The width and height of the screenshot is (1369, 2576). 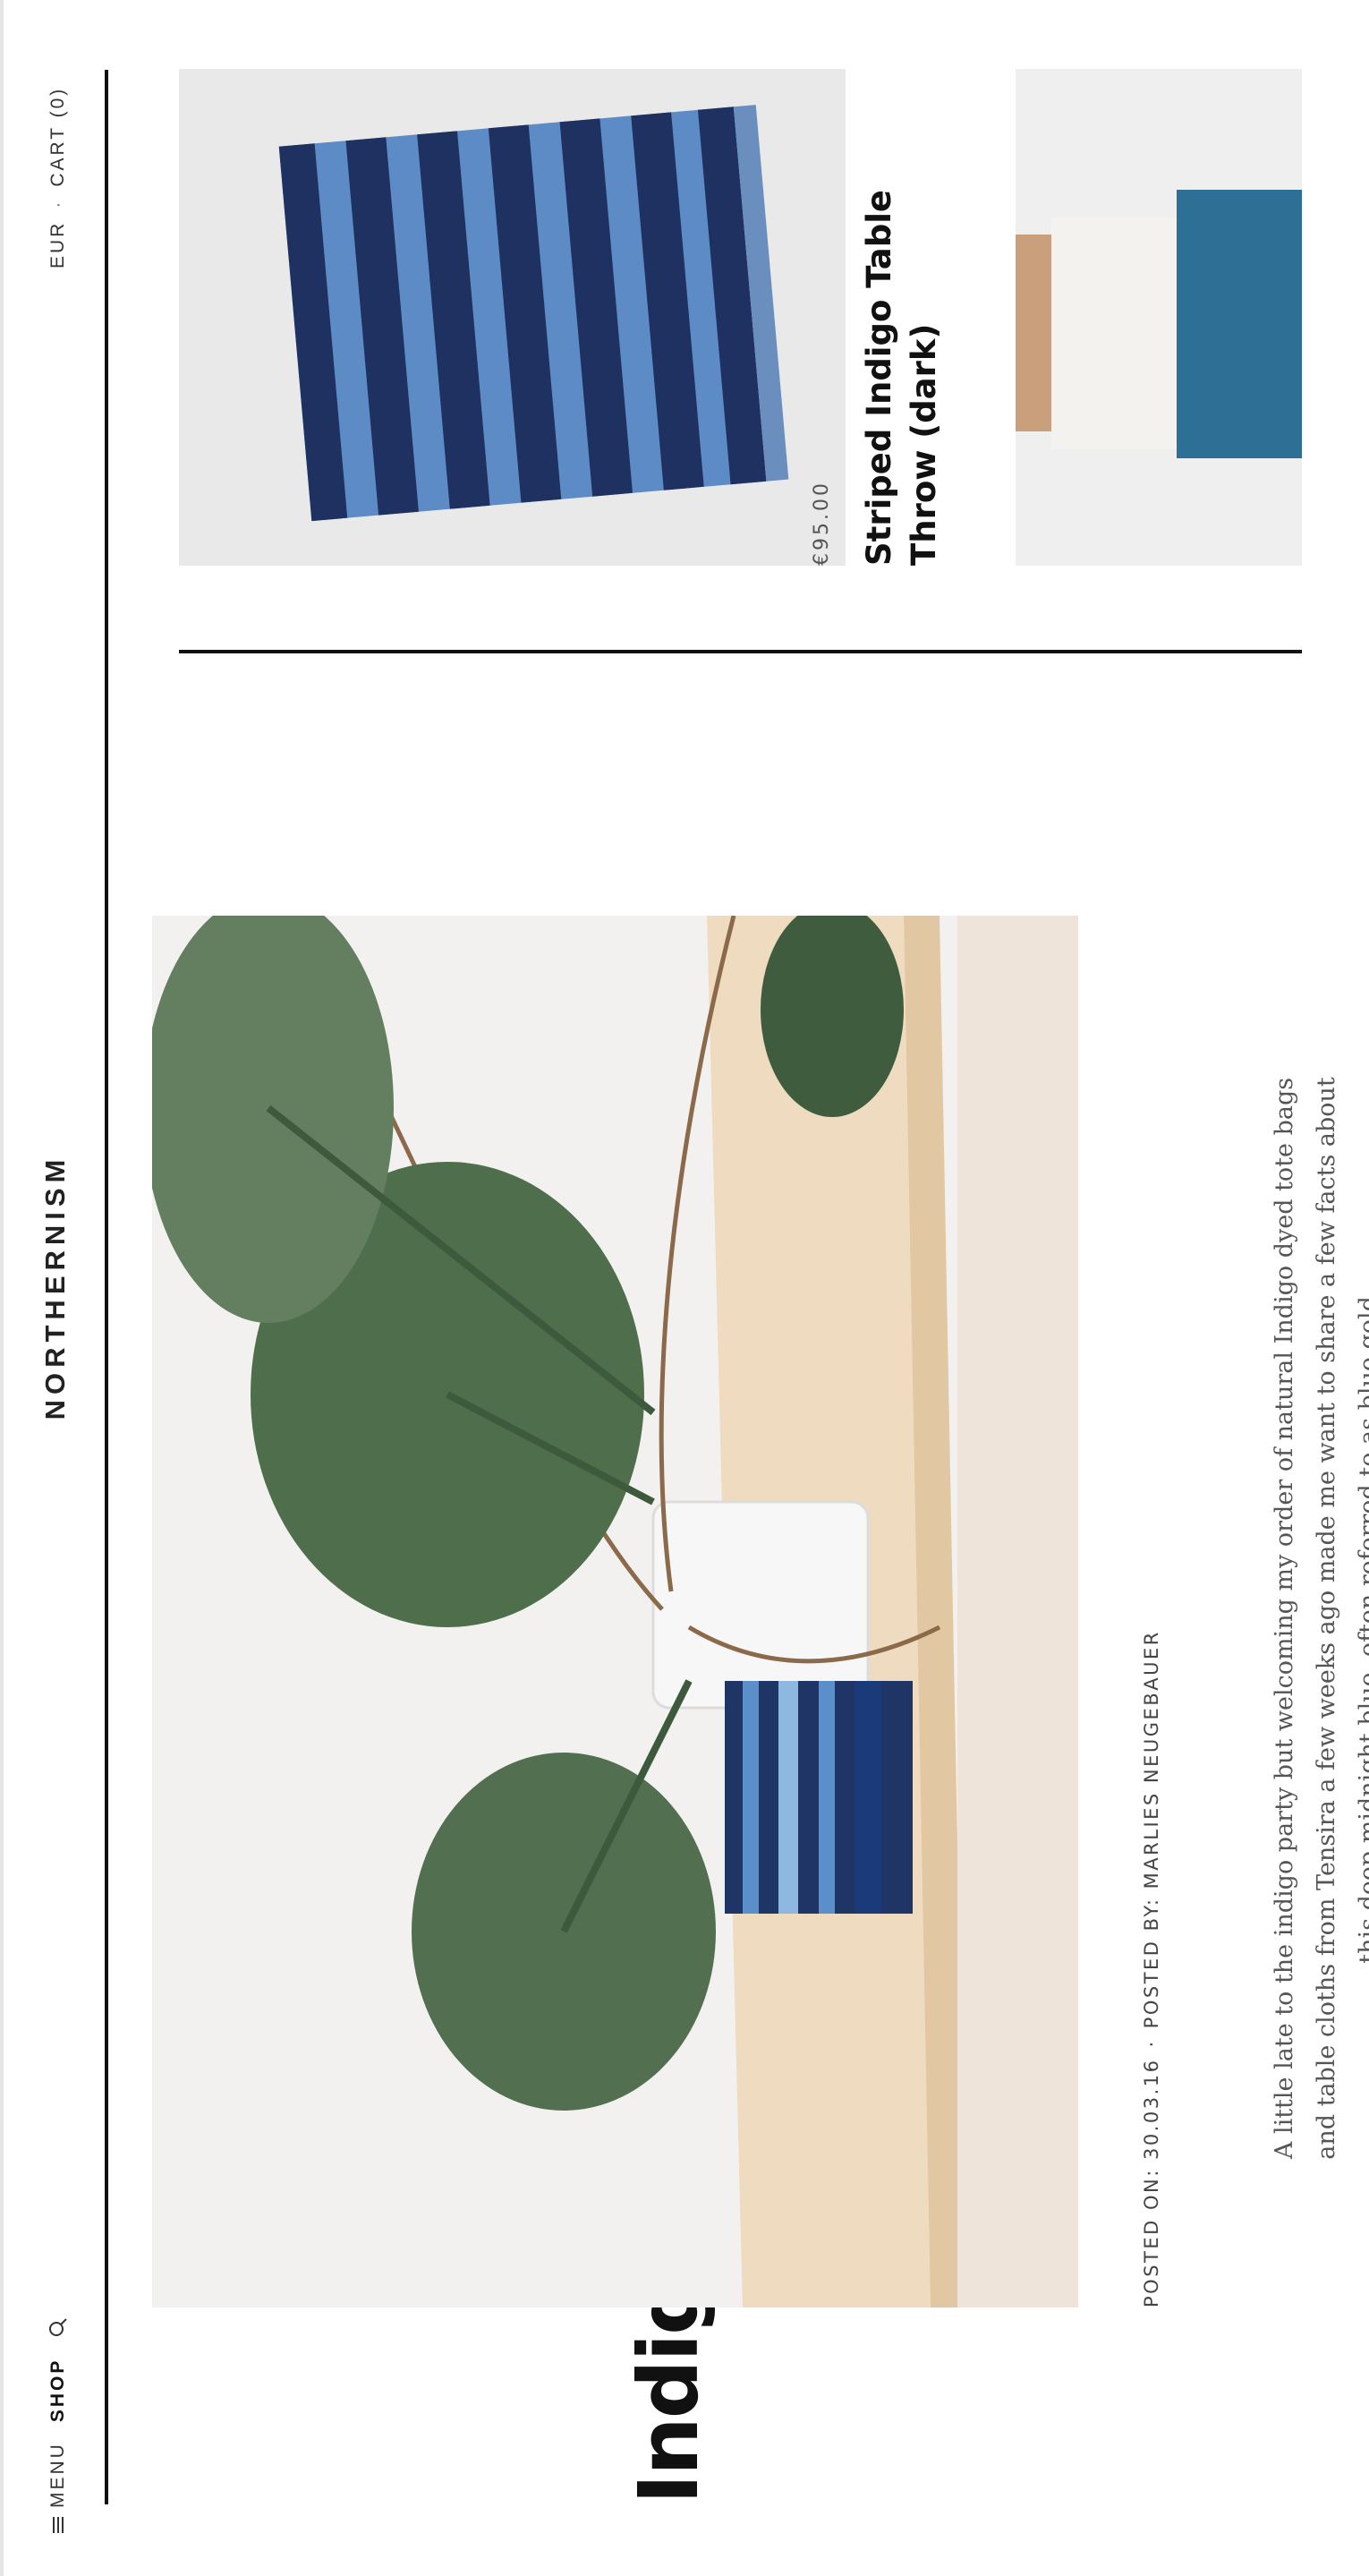 I want to click on header-right-nav: EUR · CART (0), so click(x=58, y=178).